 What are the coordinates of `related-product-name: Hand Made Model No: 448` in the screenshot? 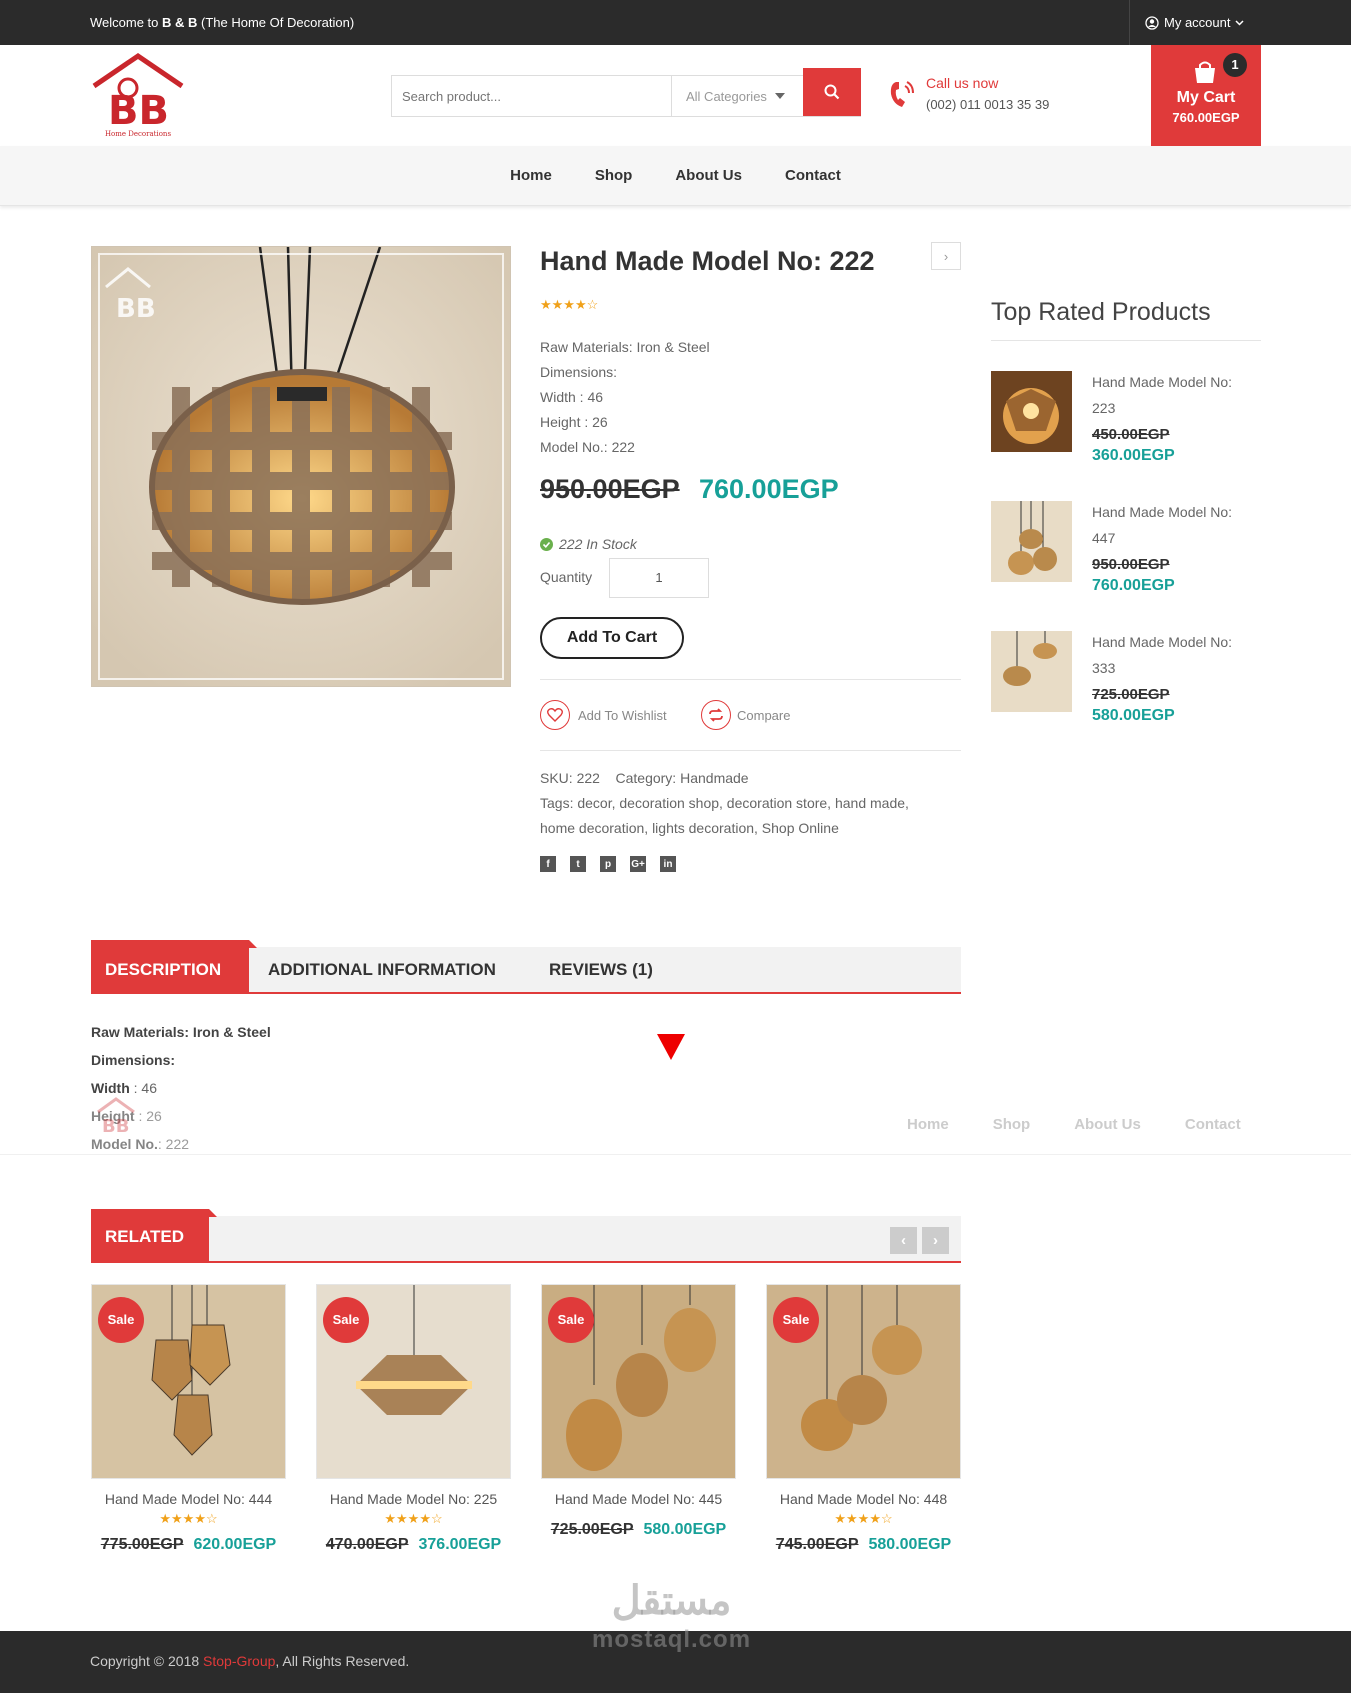 It's located at (863, 1499).